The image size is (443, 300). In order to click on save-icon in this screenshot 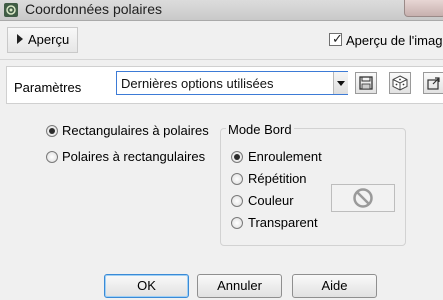, I will do `click(366, 83)`.